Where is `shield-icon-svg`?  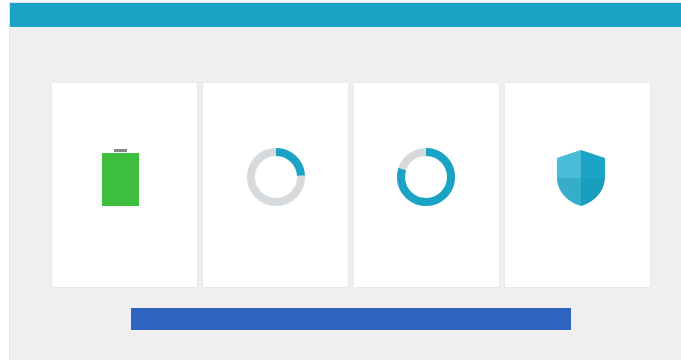 shield-icon-svg is located at coordinates (581, 178).